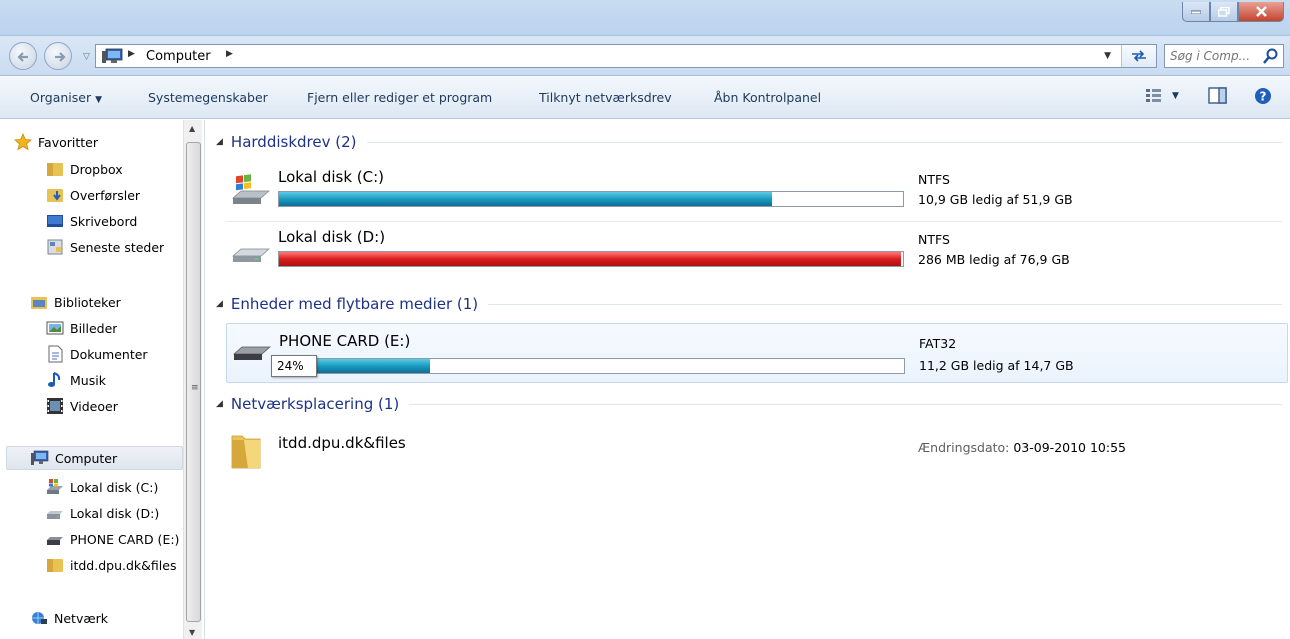 Image resolution: width=1290 pixels, height=639 pixels. I want to click on search-input, so click(1215, 56).